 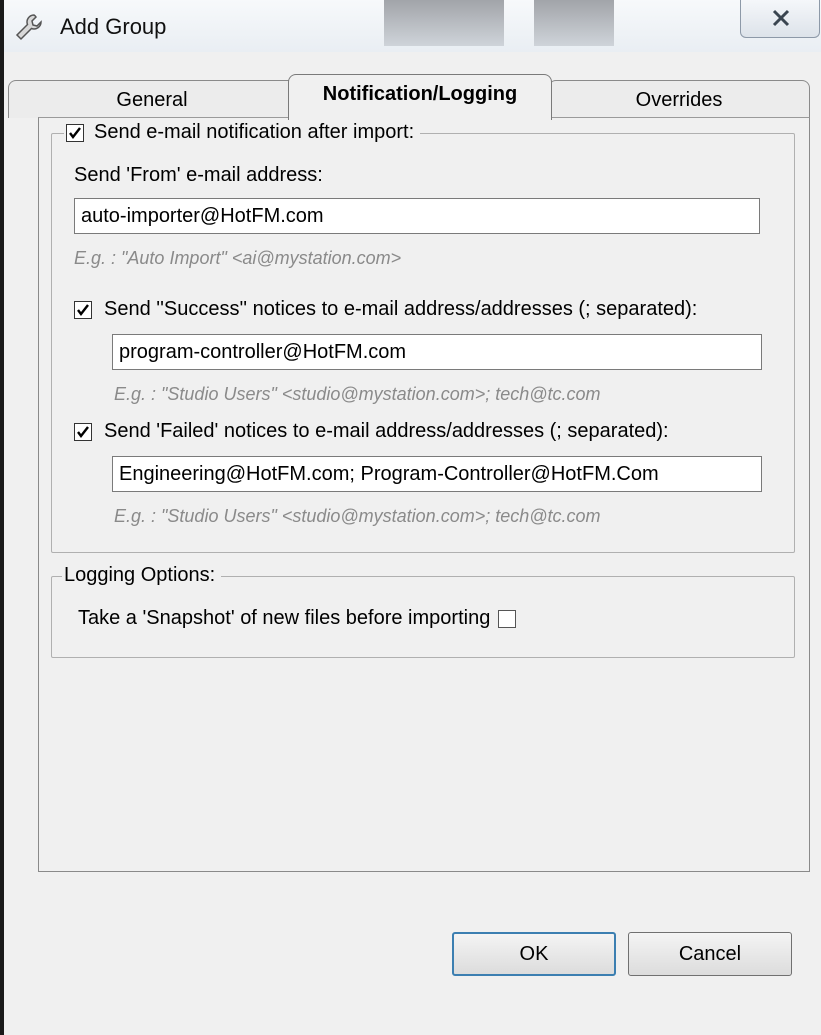 What do you see at coordinates (113, 26) in the screenshot?
I see `window-title: Add Group` at bounding box center [113, 26].